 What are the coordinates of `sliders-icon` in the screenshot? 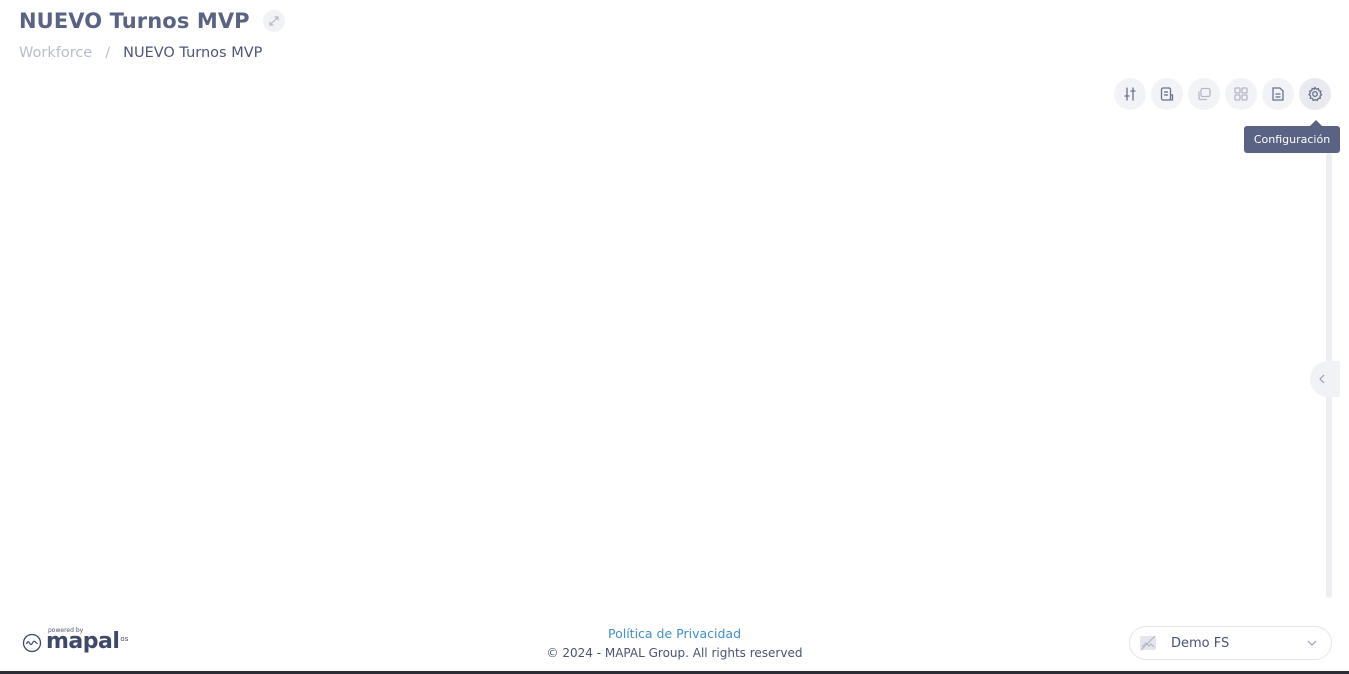 It's located at (1130, 94).